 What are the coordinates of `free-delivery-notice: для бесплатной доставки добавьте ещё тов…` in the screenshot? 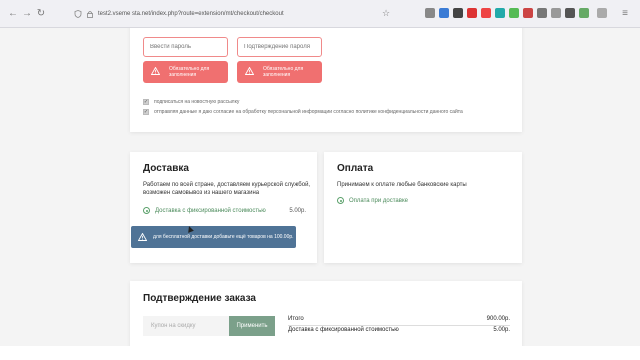 It's located at (213, 237).